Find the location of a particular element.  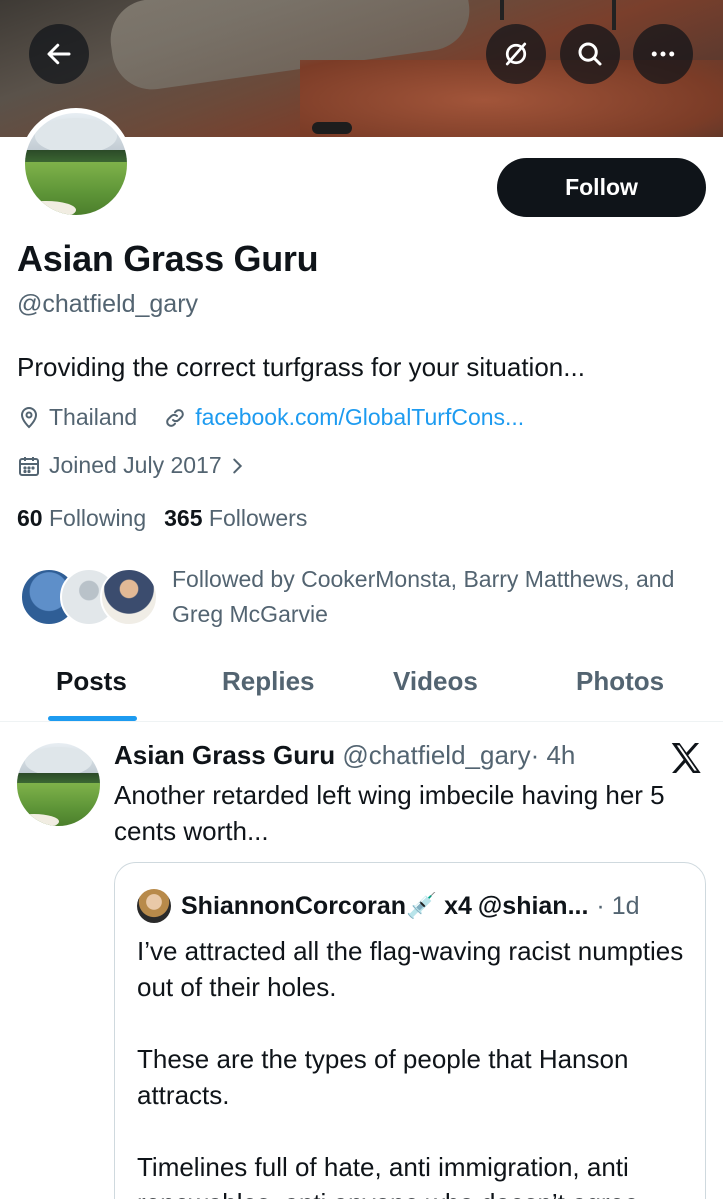

search-button is located at coordinates (590, 54).